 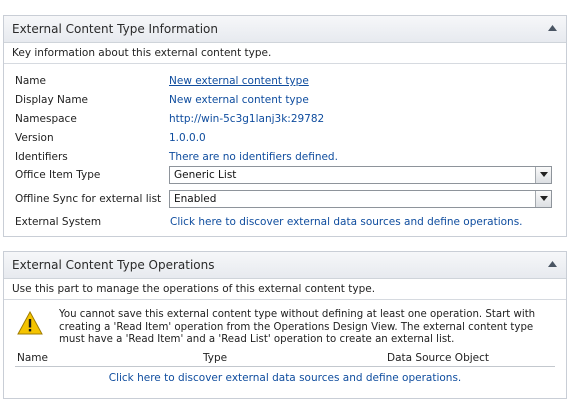 I want to click on field-offline-sync-label: Offline Sync for external list, so click(x=88, y=199).